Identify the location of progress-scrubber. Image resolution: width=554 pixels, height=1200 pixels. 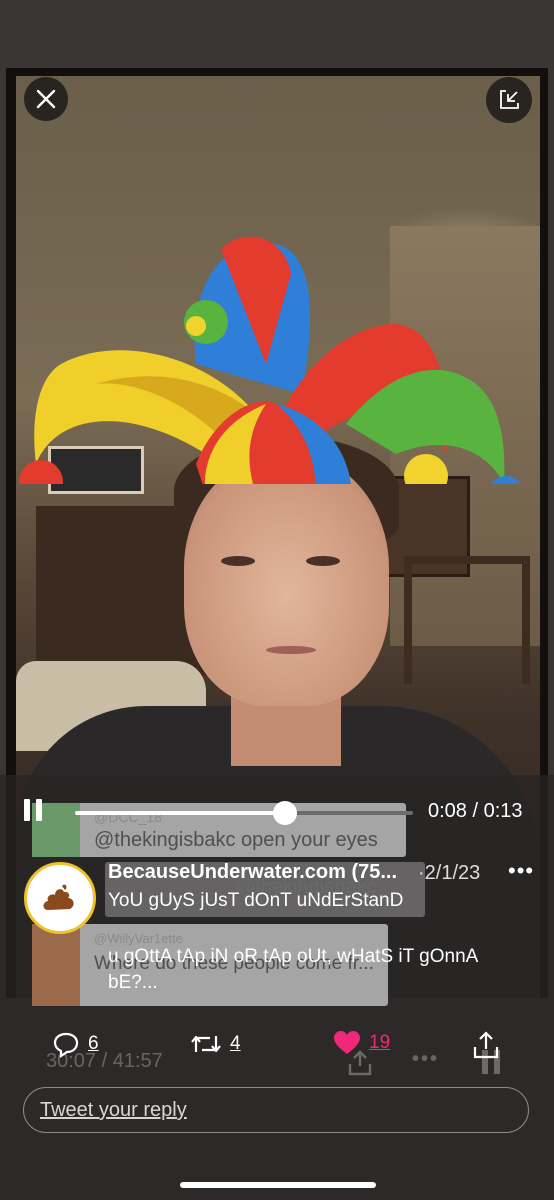
(284, 813).